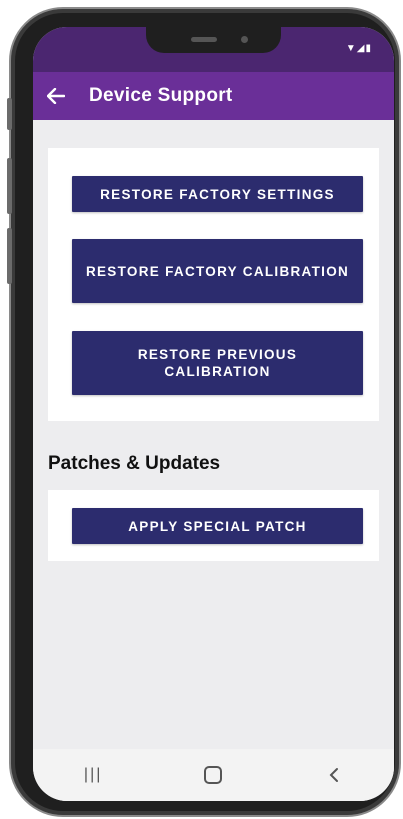 This screenshot has width=403, height=819. I want to click on front-camera, so click(244, 39).